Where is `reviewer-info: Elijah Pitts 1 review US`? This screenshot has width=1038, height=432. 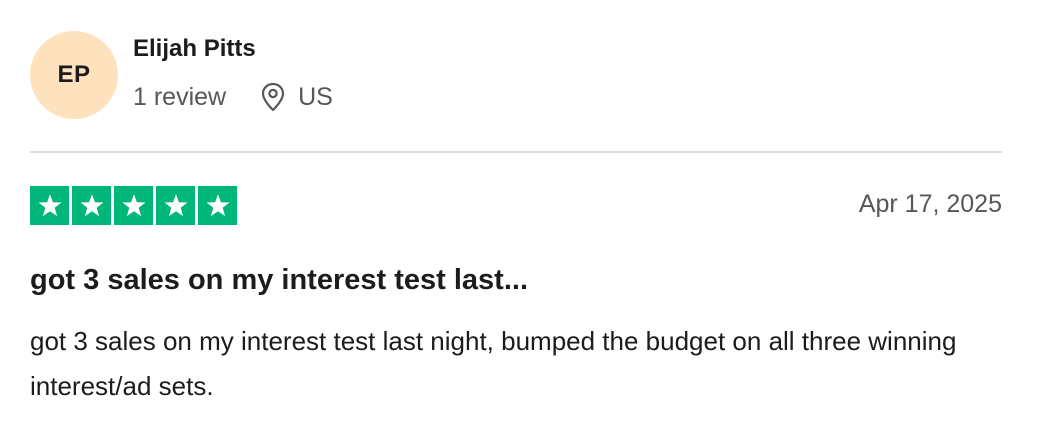
reviewer-info: Elijah Pitts 1 review US is located at coordinates (233, 73).